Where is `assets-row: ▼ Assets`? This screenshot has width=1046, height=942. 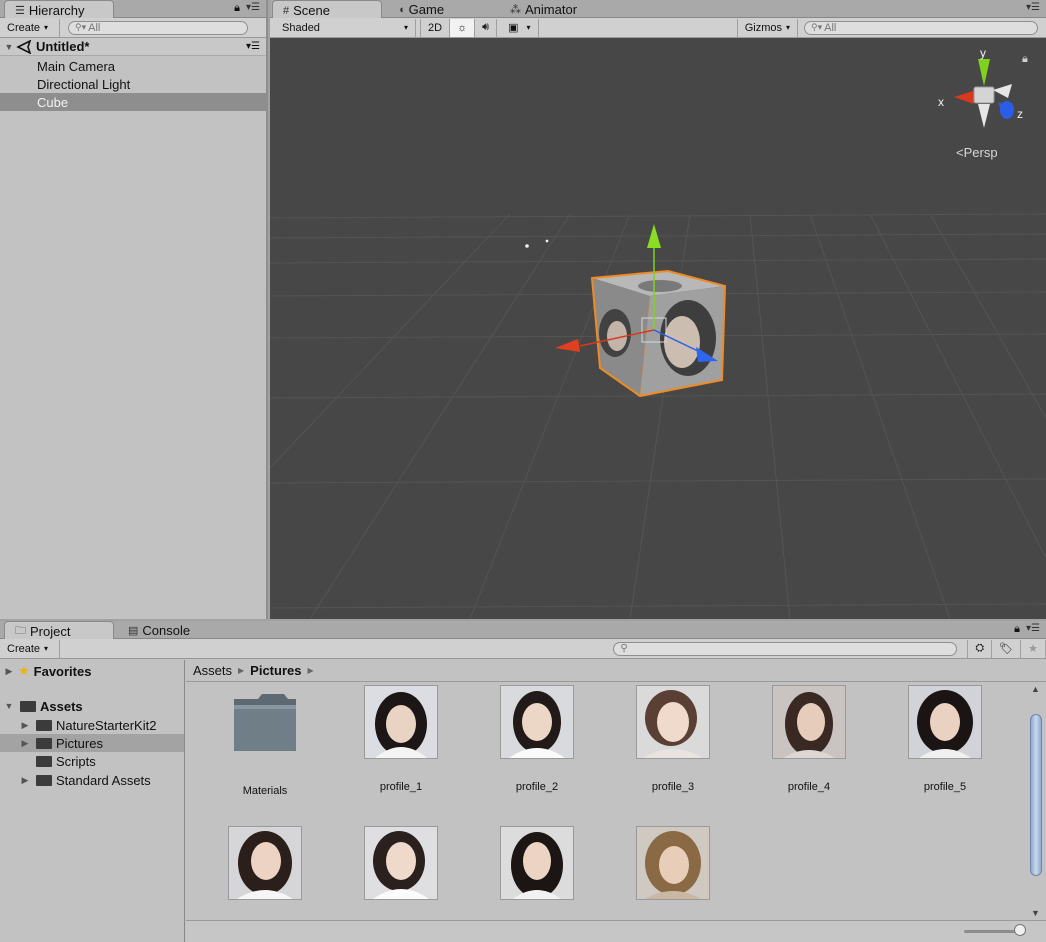 assets-row: ▼ Assets is located at coordinates (92, 706).